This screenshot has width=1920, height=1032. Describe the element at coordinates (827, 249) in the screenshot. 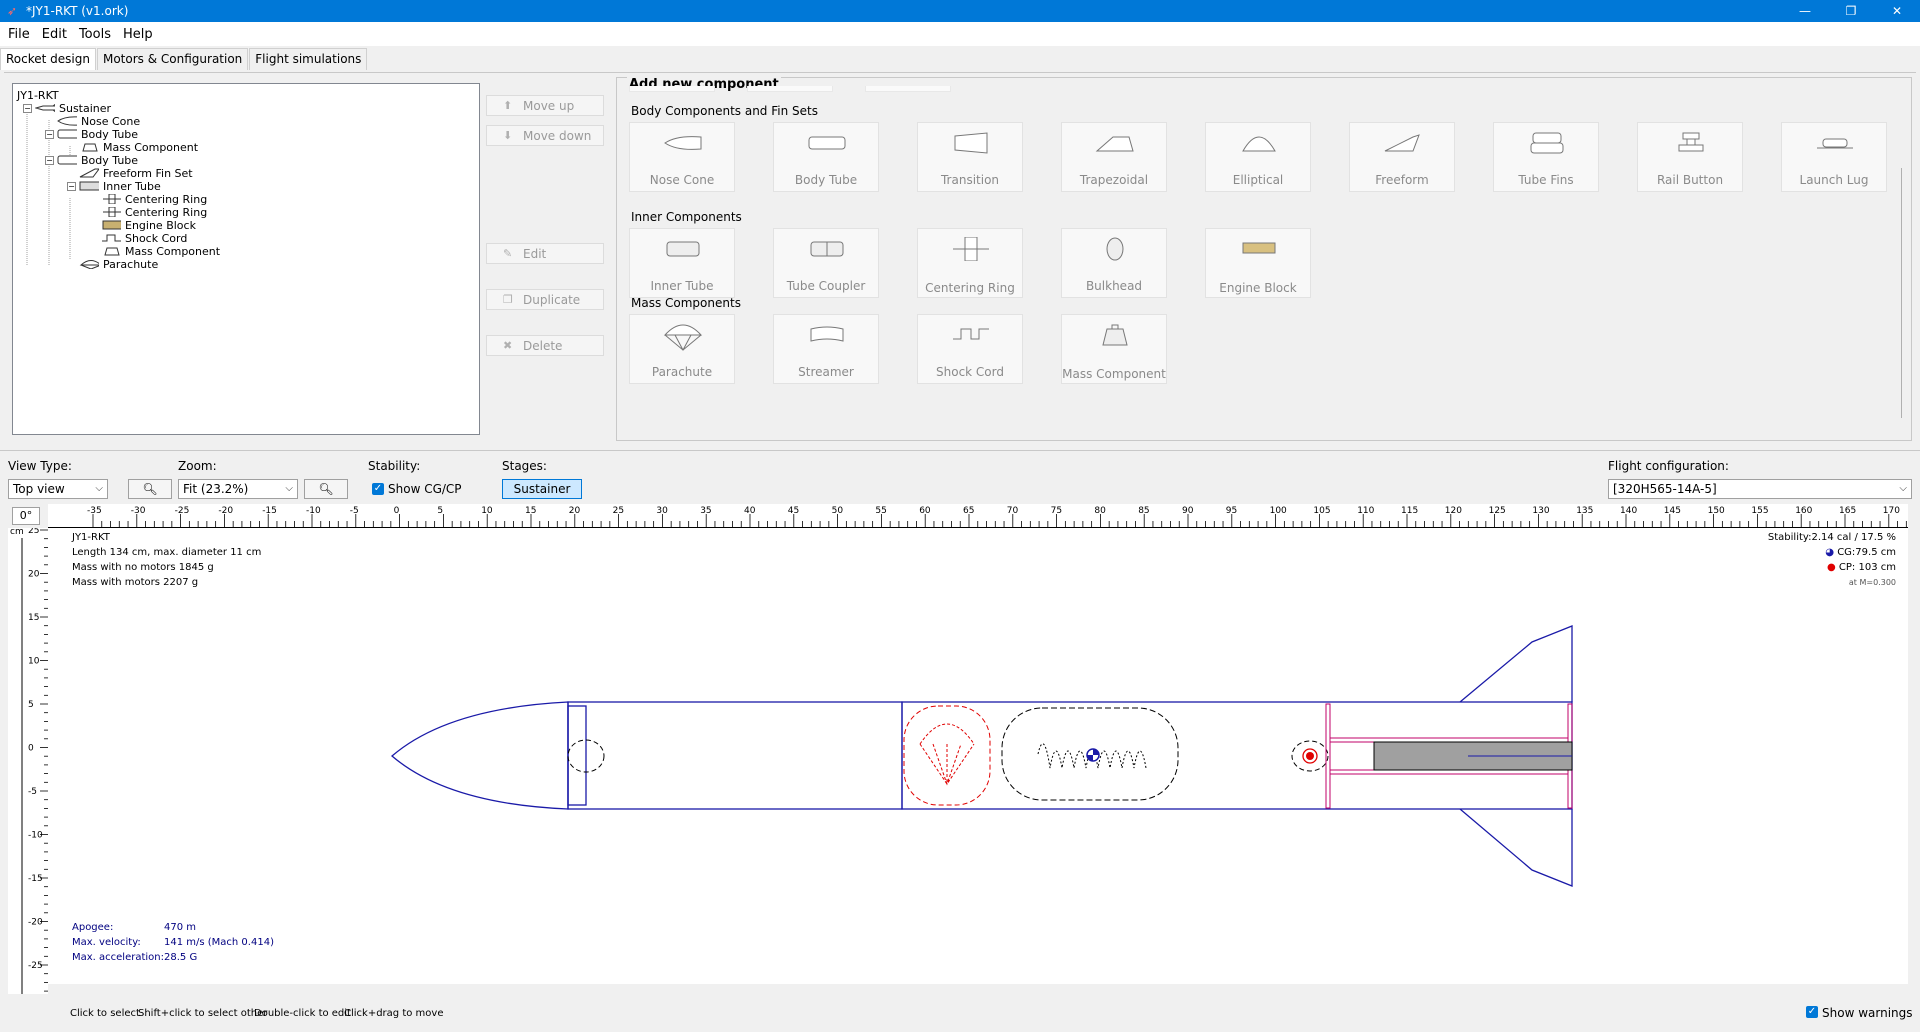

I see `tube-coupler-icon` at that location.